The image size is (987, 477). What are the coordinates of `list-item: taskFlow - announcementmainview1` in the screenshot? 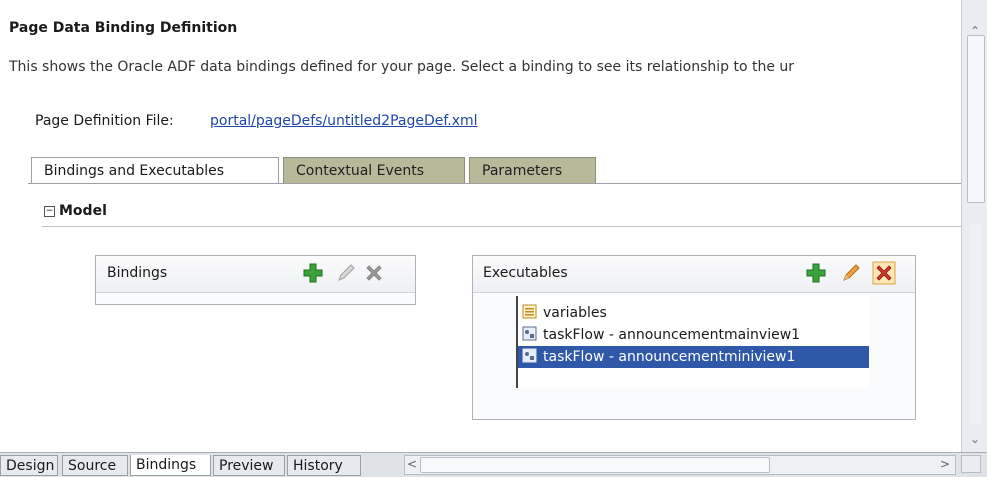 It's located at (693, 335).